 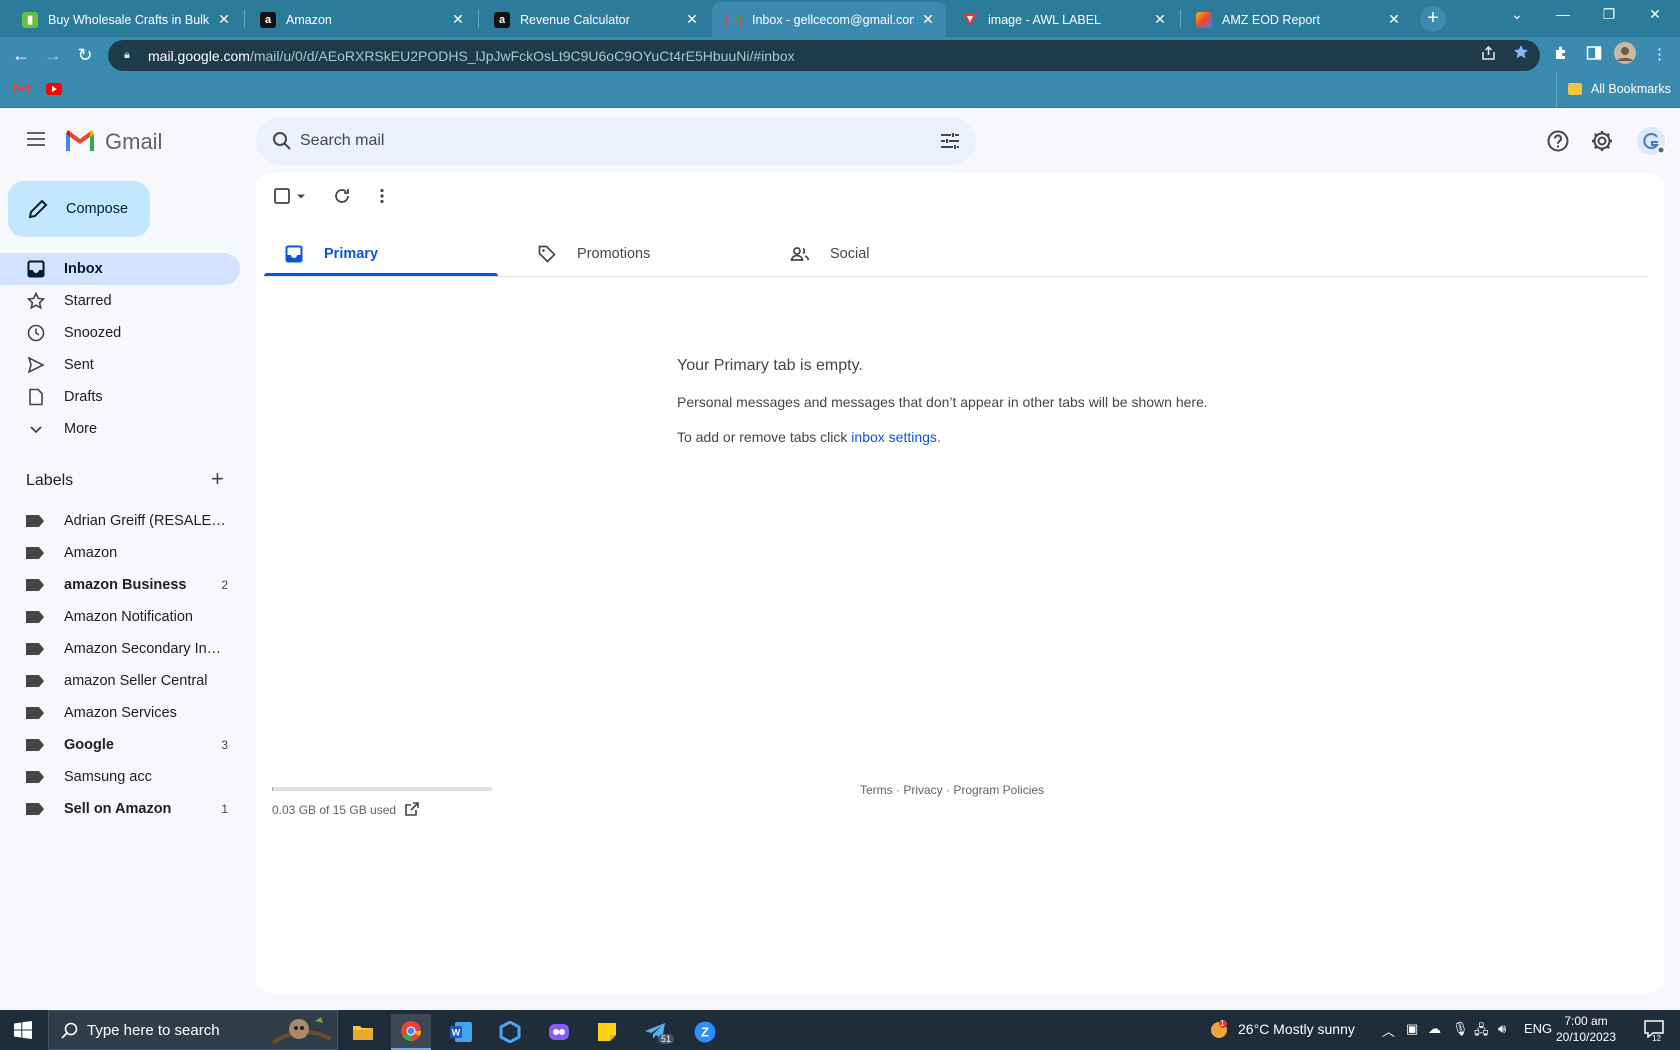 What do you see at coordinates (1388, 1030) in the screenshot?
I see `show-hidden-icons-icon: ︿` at bounding box center [1388, 1030].